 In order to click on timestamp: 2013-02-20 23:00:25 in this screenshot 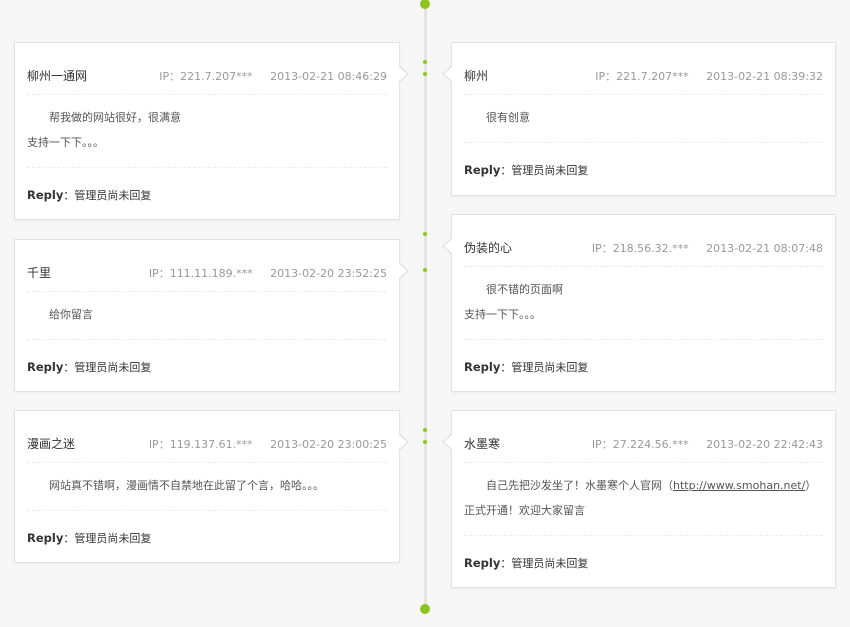, I will do `click(328, 444)`.